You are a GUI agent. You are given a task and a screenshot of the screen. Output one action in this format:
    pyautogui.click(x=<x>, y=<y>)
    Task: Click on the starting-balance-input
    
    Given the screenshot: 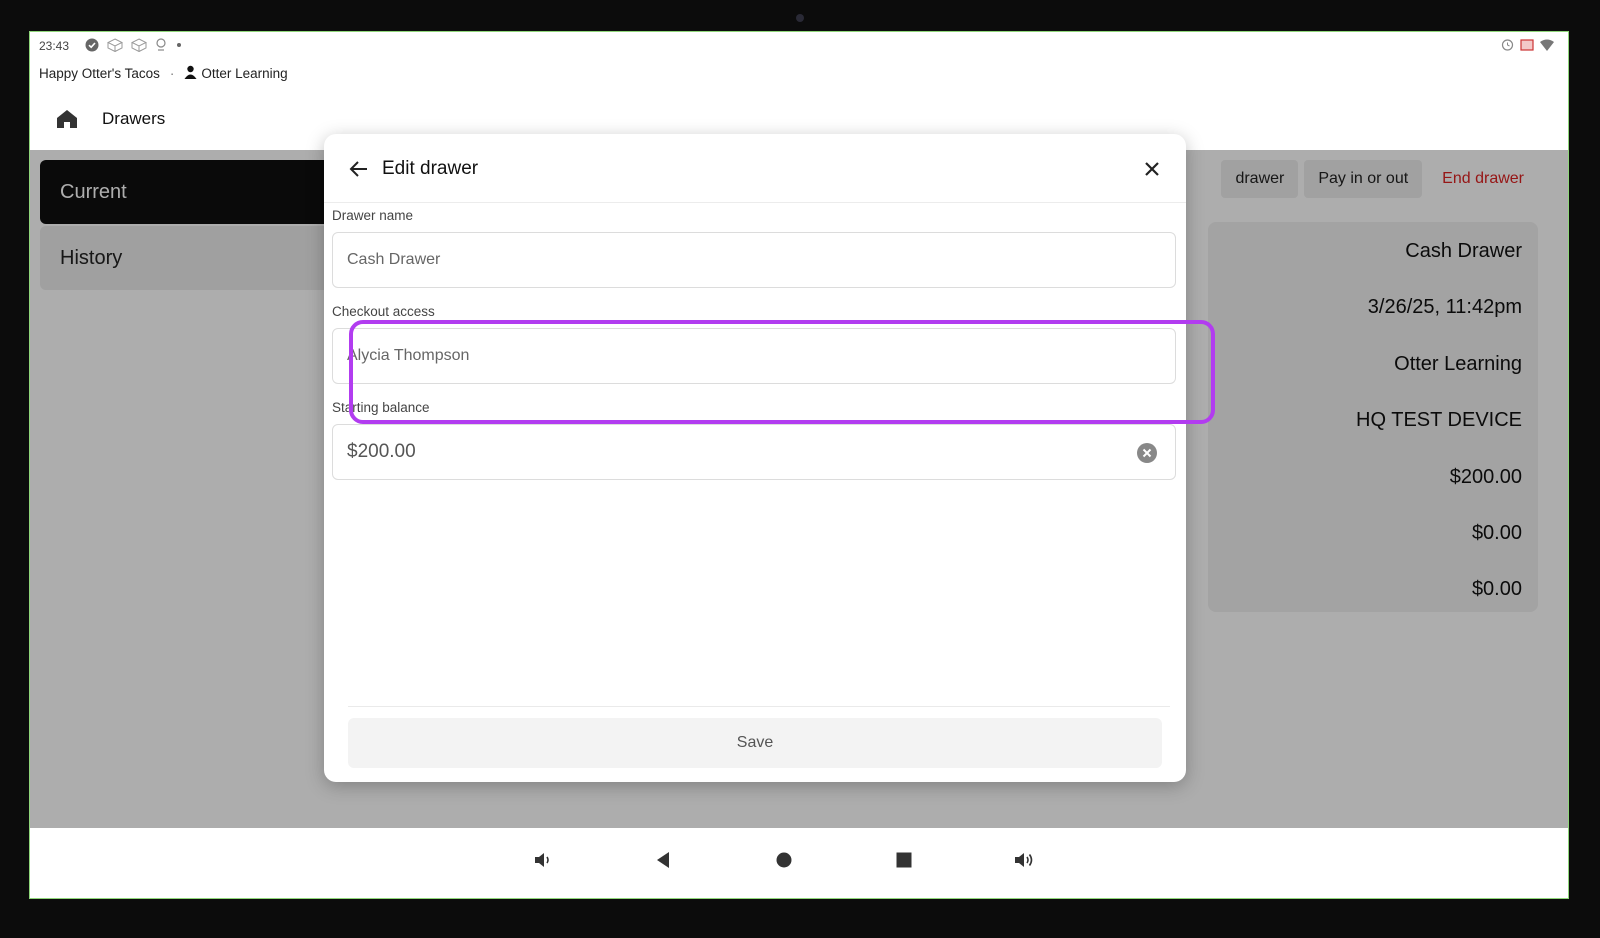 What is the action you would take?
    pyautogui.click(x=754, y=452)
    